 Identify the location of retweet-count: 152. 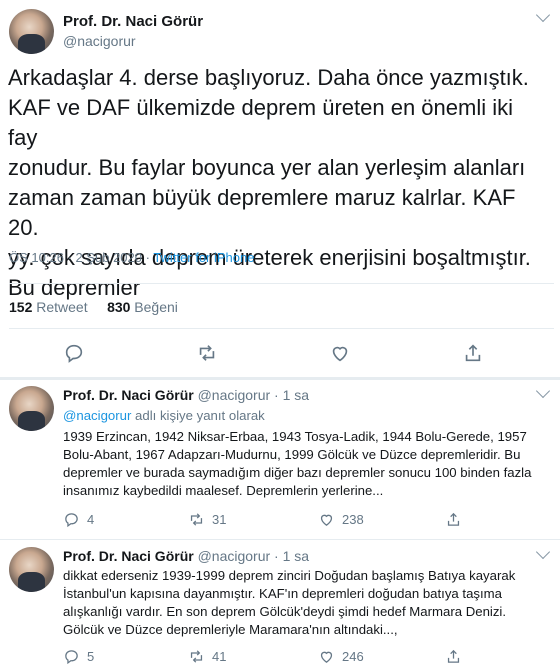
(21, 307).